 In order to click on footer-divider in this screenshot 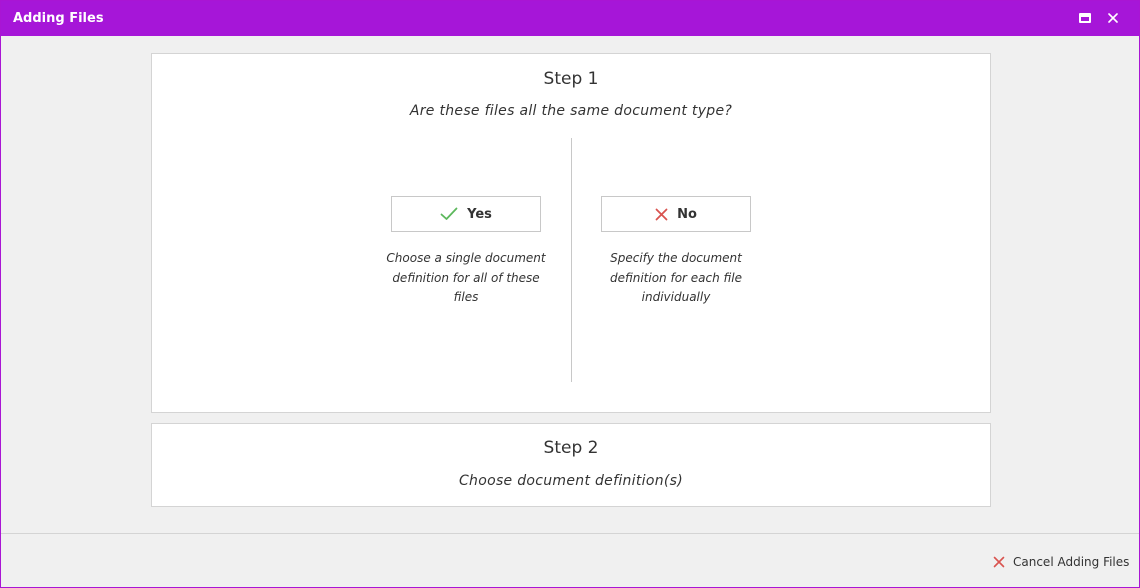, I will do `click(570, 533)`.